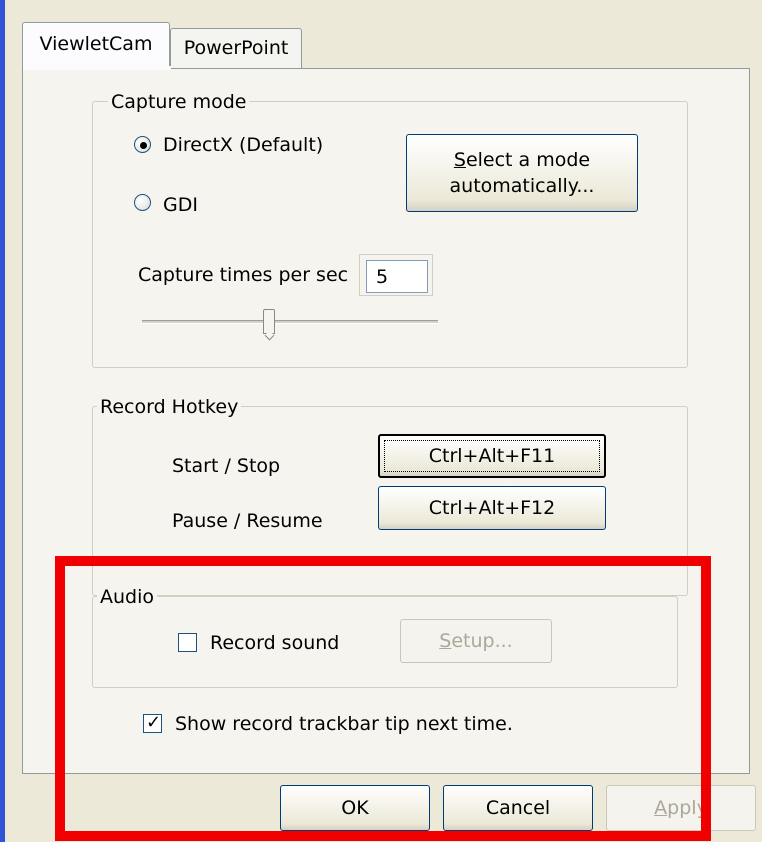 The height and width of the screenshot is (842, 762). I want to click on window-left-border, so click(2, 421).